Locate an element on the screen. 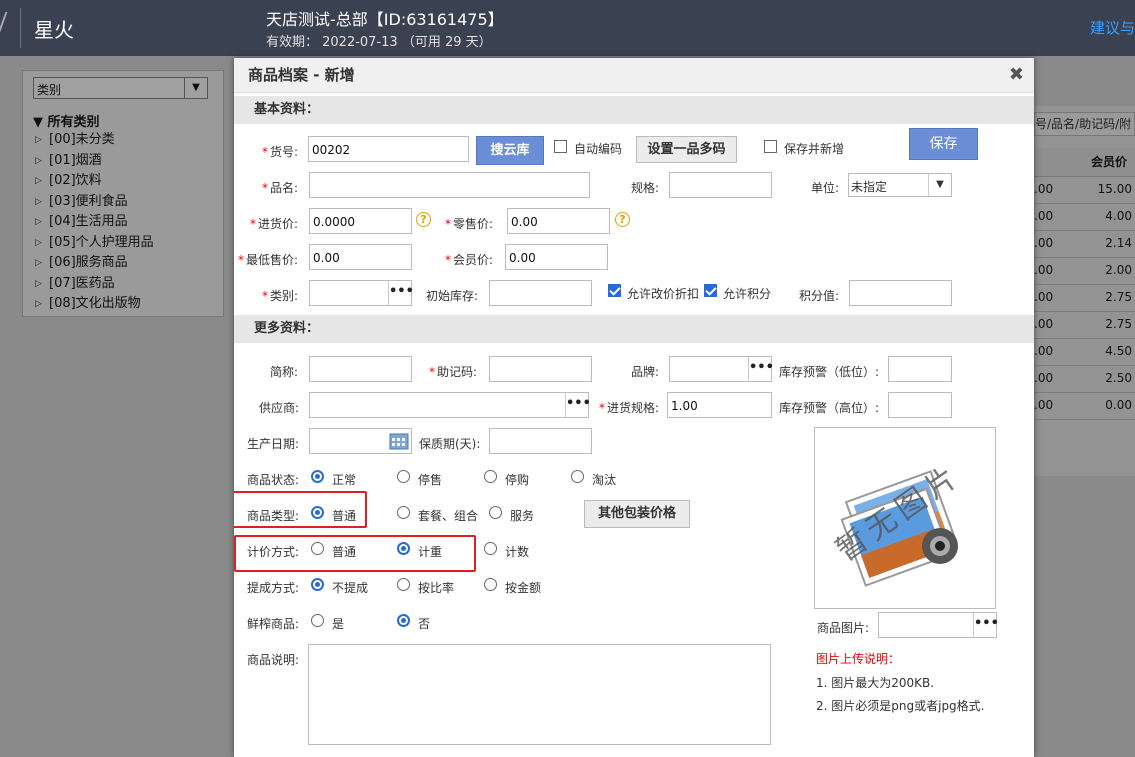  status-radio-normal is located at coordinates (317, 476).